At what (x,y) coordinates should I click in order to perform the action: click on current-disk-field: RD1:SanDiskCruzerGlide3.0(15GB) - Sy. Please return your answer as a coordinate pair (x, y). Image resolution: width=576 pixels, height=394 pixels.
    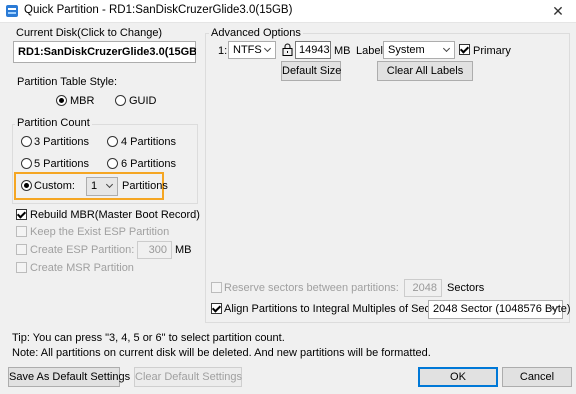
    Looking at the image, I should click on (104, 52).